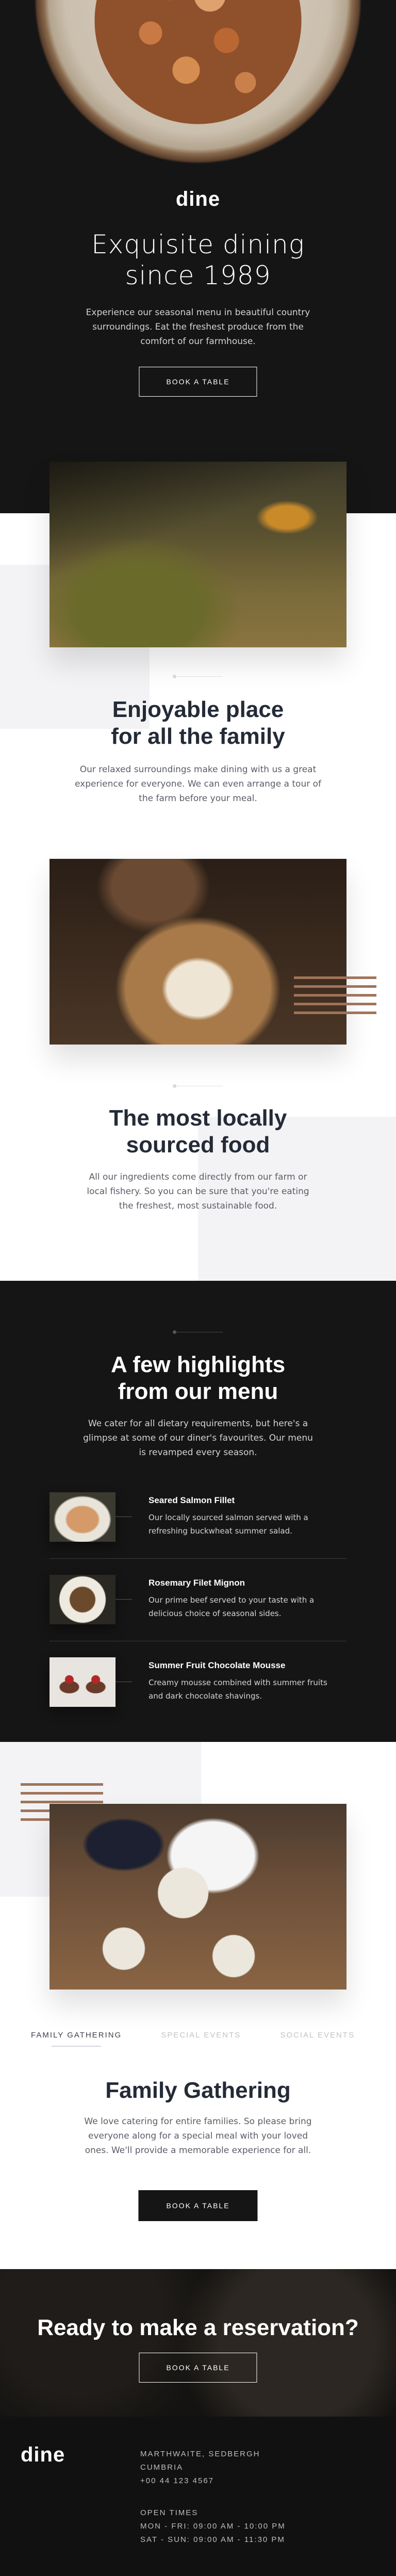 The image size is (396, 2576). I want to click on footer-logo: dine, so click(43, 2455).